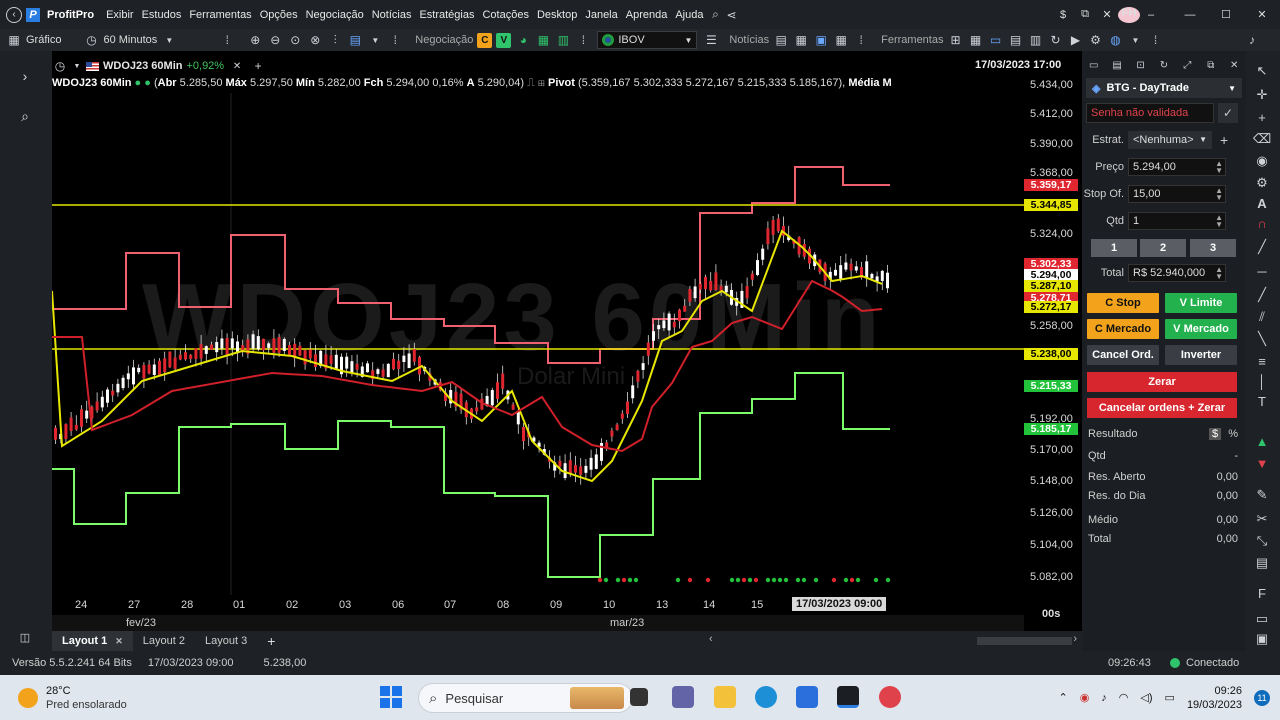  Describe the element at coordinates (1262, 381) in the screenshot. I see `vline-icon: │` at that location.